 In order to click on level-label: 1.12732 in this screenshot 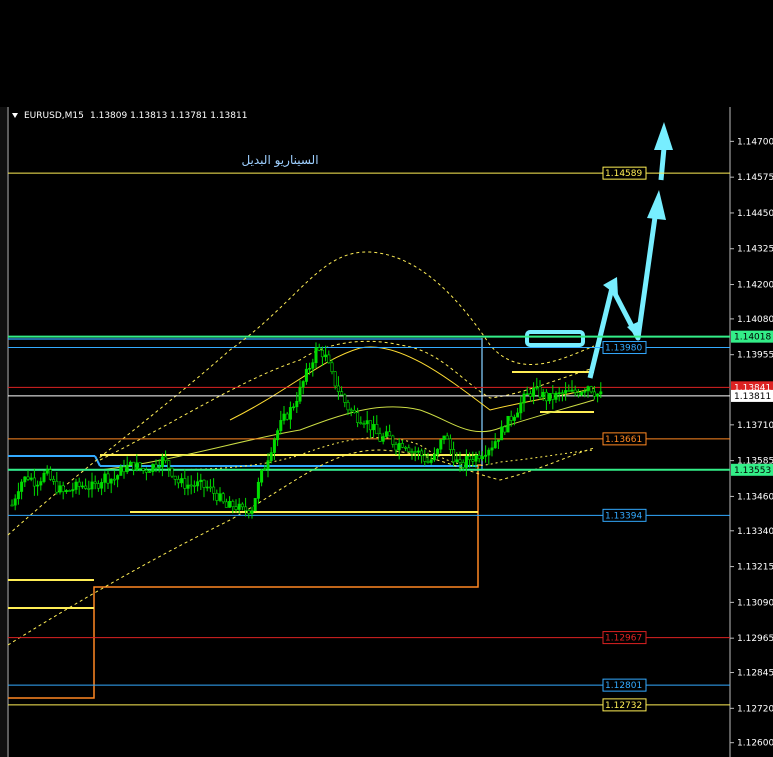, I will do `click(623, 706)`.